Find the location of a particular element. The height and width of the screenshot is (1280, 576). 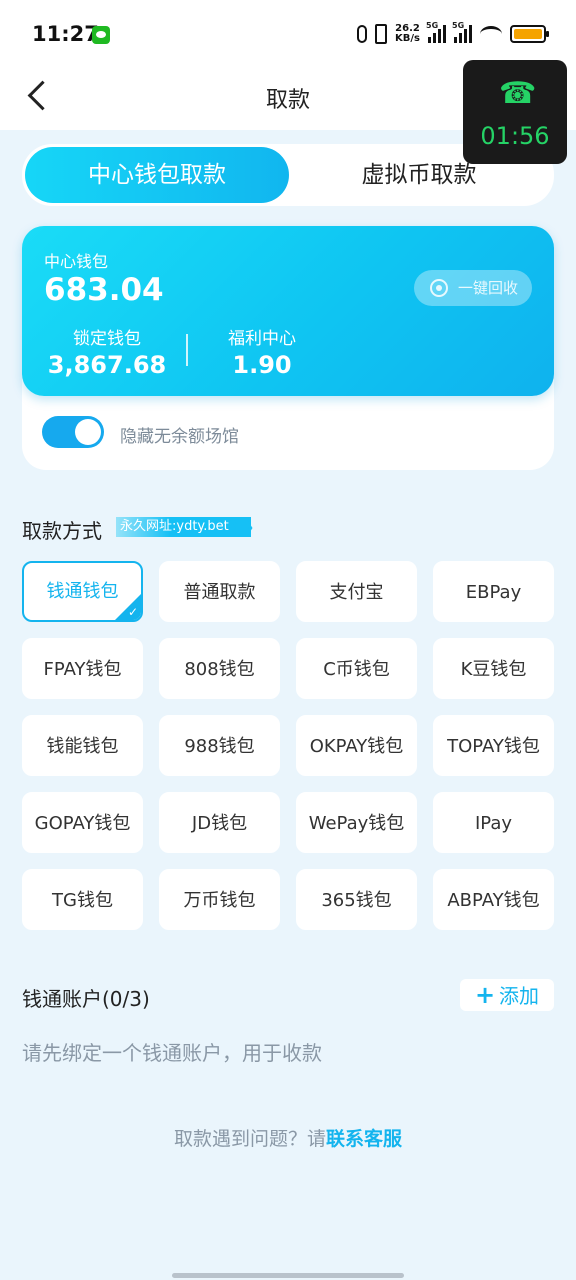

welfare-center: 福利中心 1.90 is located at coordinates (262, 351).